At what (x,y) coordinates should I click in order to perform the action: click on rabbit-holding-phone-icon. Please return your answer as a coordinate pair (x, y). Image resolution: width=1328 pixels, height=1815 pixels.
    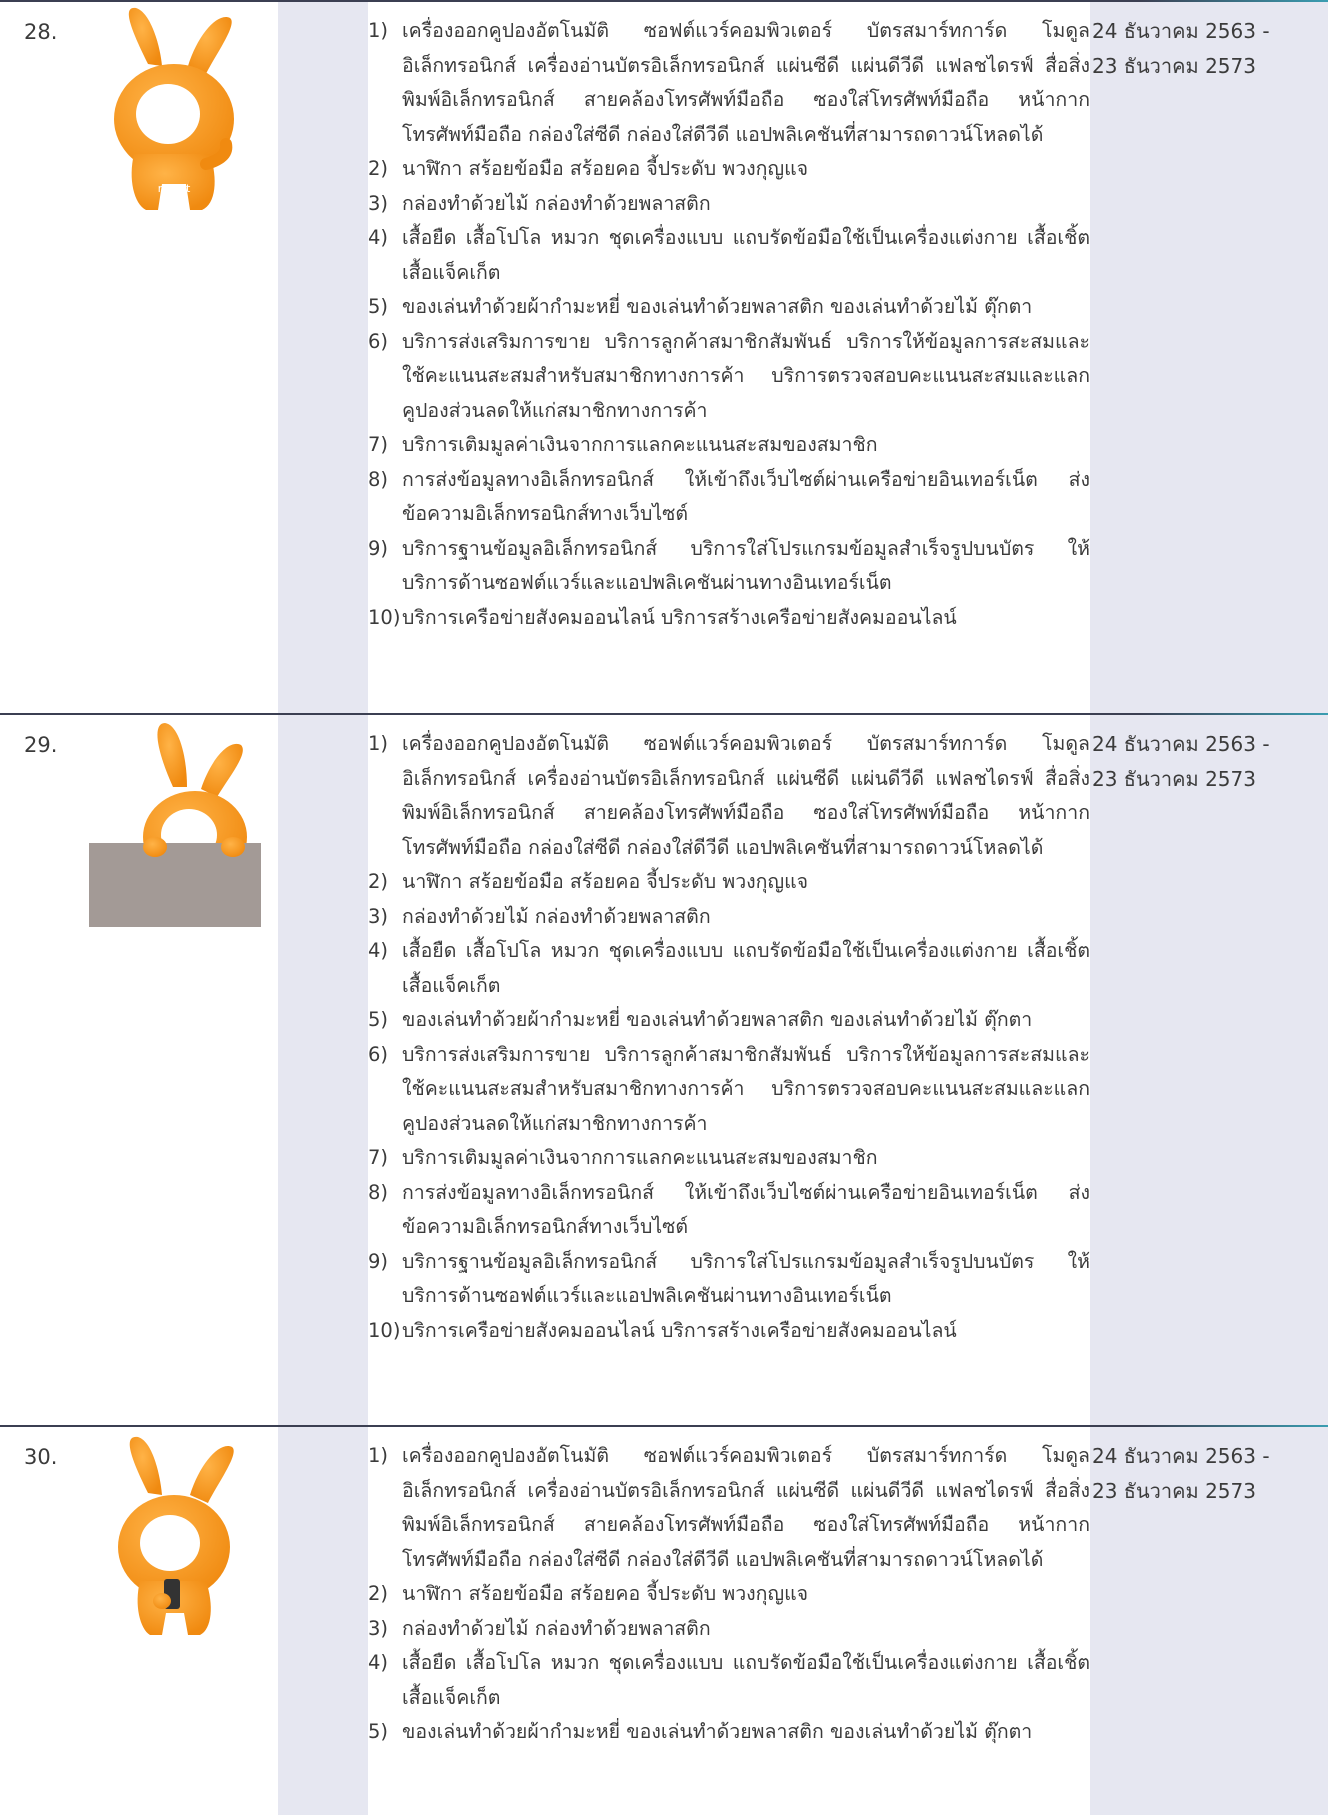
    Looking at the image, I should click on (176, 1535).